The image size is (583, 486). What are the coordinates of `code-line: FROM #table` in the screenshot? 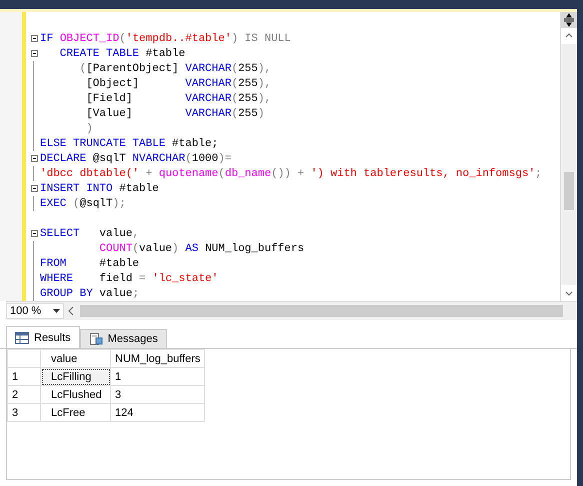 It's located at (90, 264).